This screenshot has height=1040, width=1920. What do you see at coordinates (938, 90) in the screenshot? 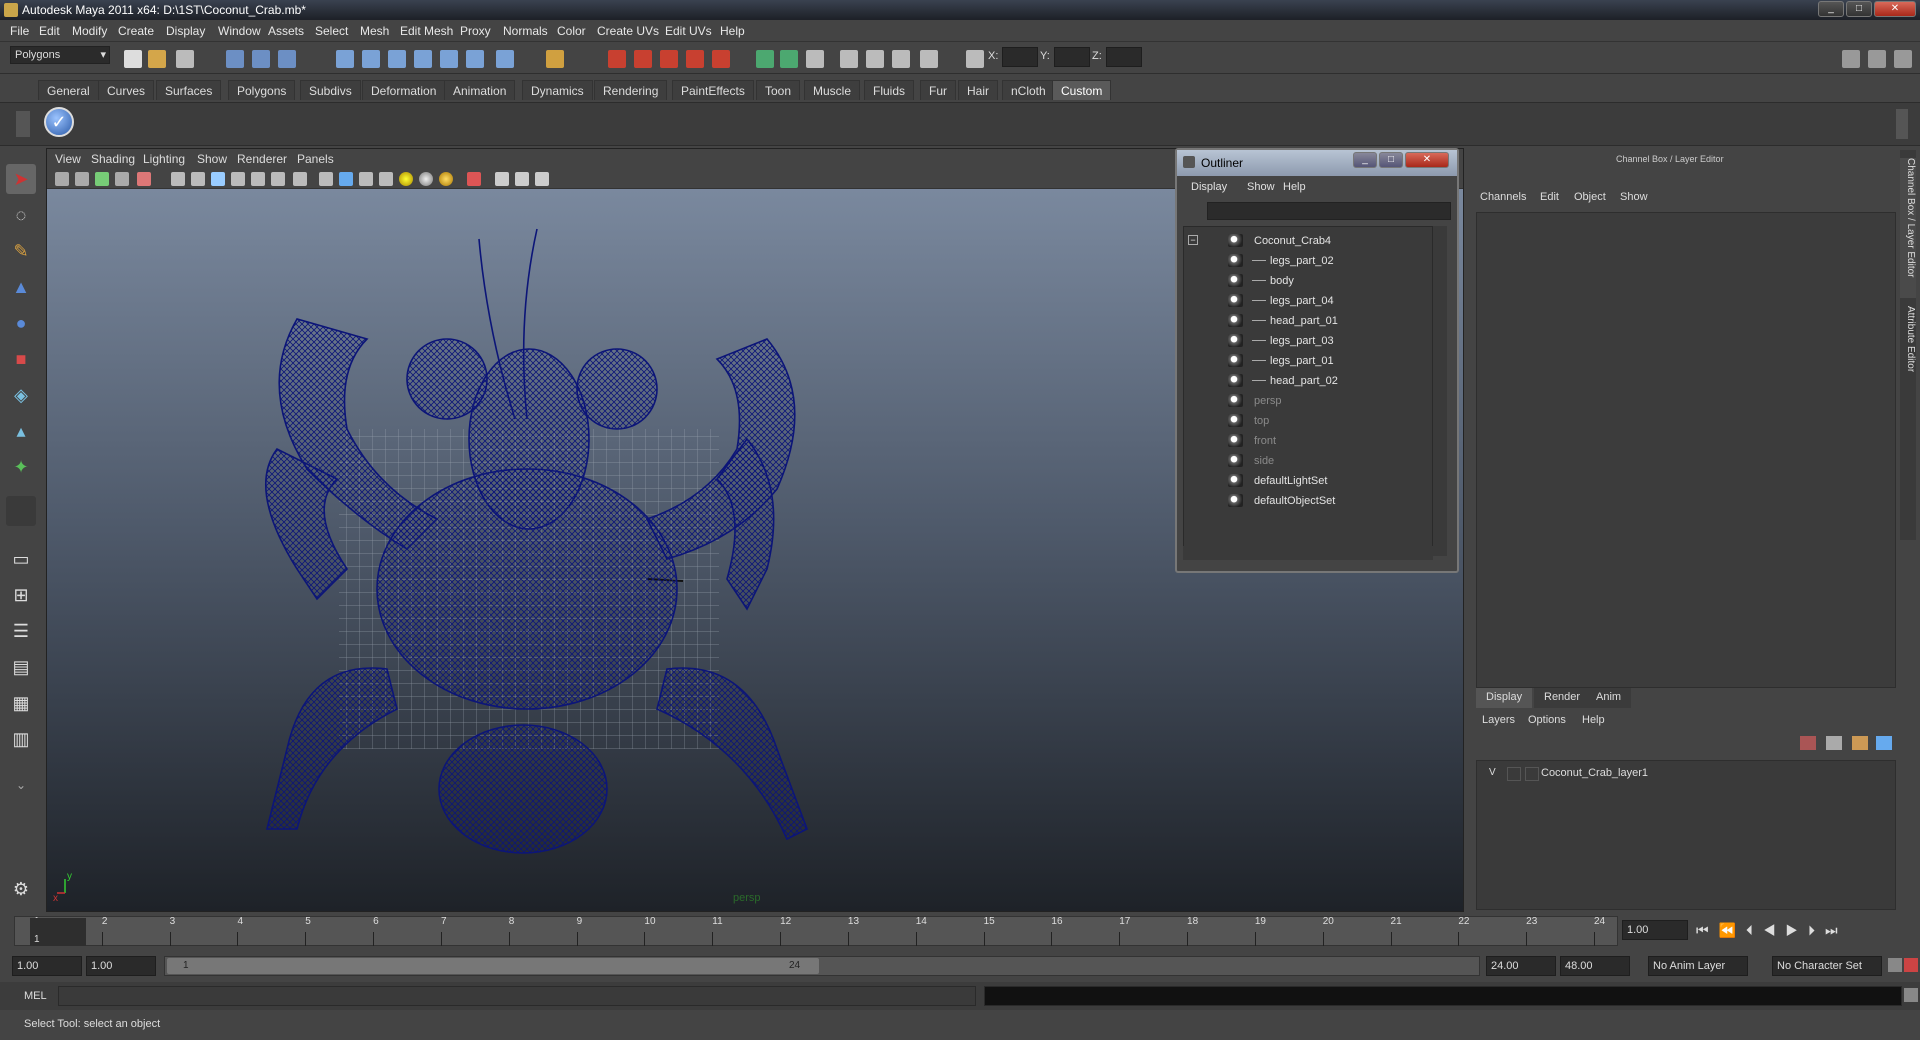
I see `shelf-tab-fur: Fur` at bounding box center [938, 90].